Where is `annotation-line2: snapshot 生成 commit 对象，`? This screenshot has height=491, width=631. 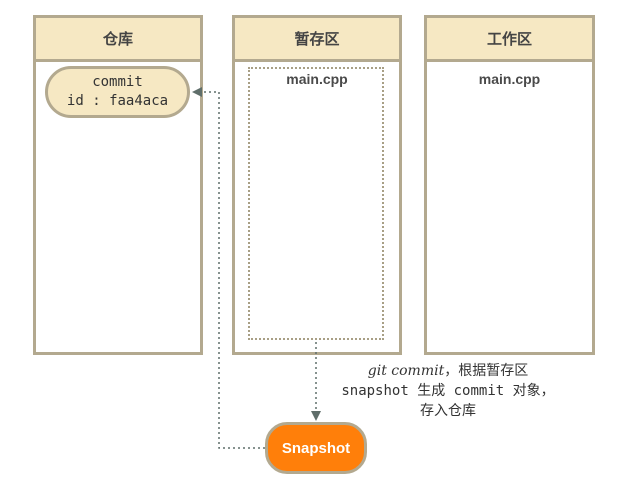
annotation-line2: snapshot 生成 commit 对象， is located at coordinates (448, 391).